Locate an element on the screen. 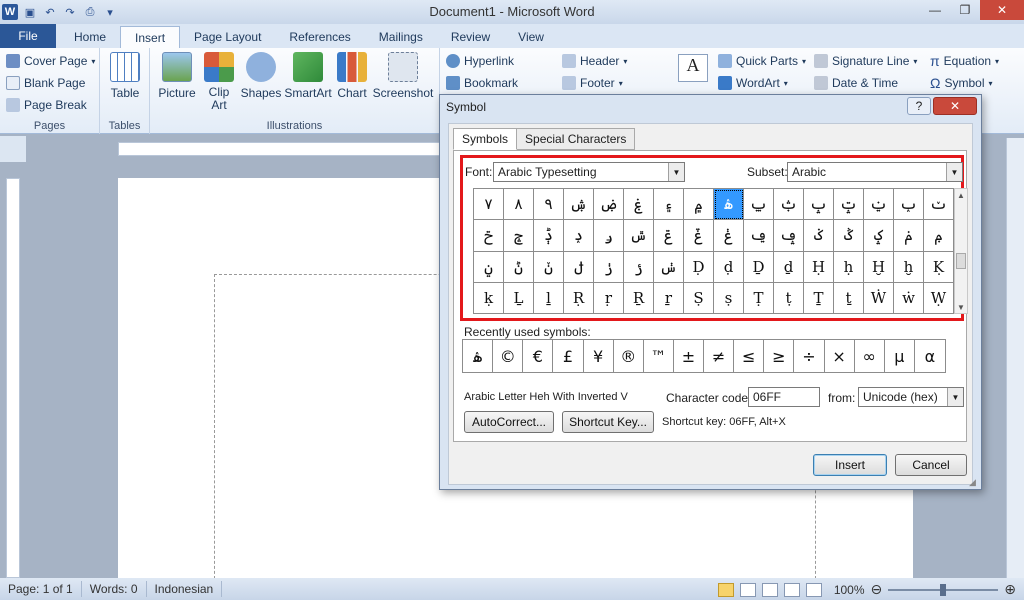 This screenshot has width=1024, height=600. page-break-button: Page Break is located at coordinates (49, 105).